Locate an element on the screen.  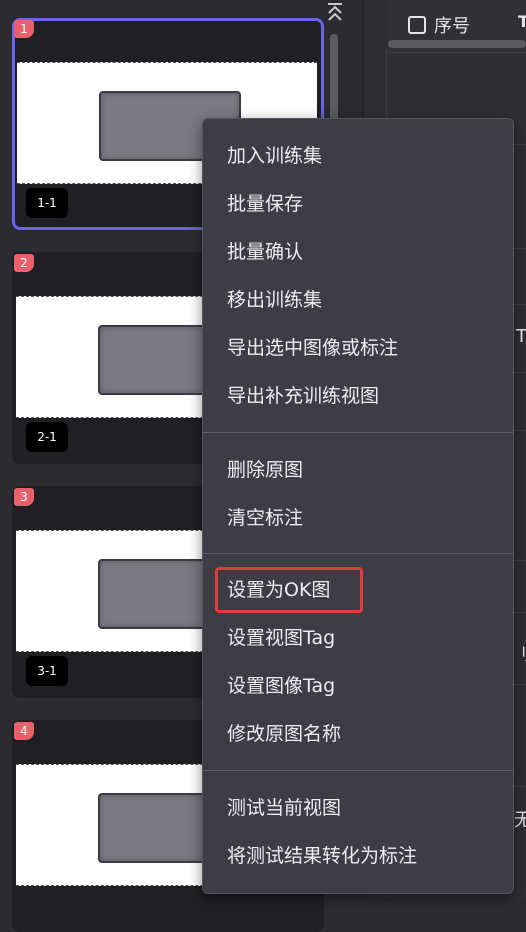
table-cell-text: 无 is located at coordinates (520, 820).